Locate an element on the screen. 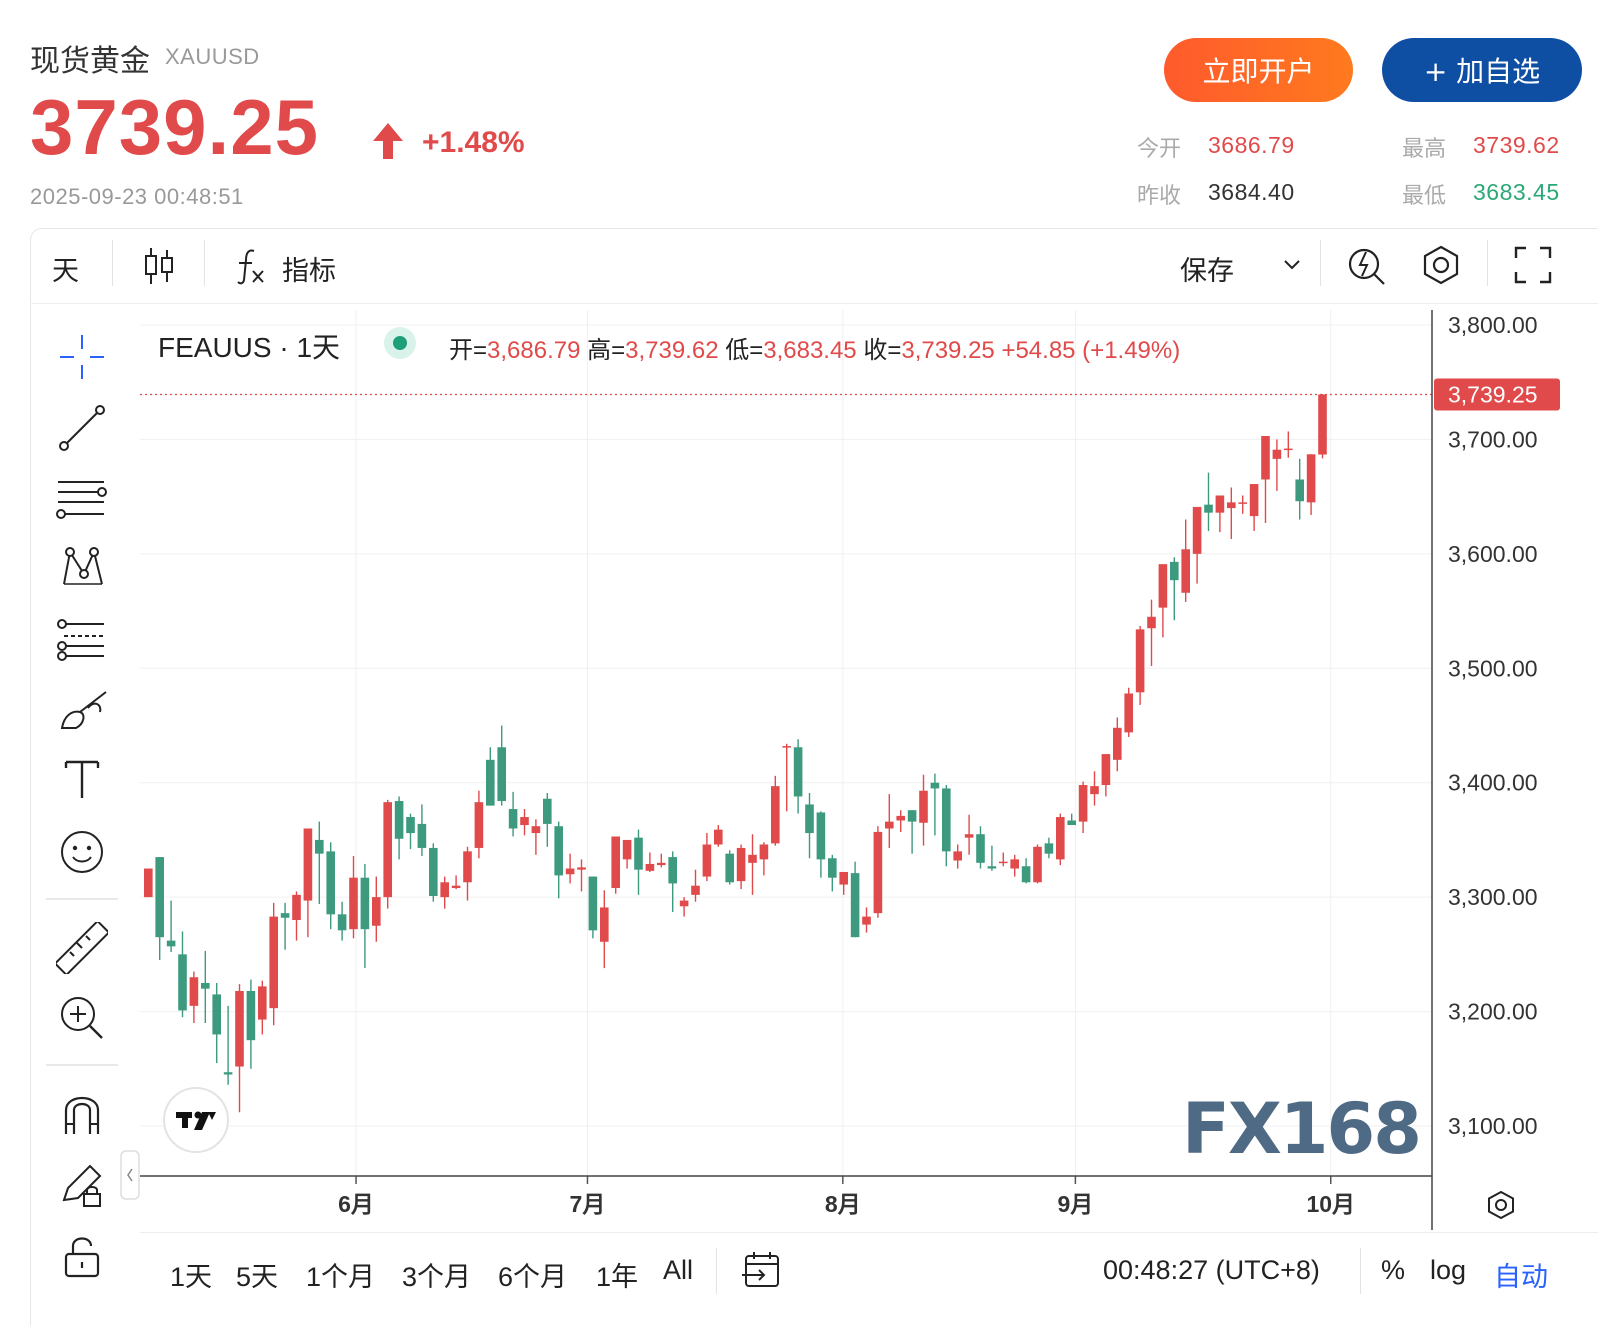 This screenshot has height=1326, width=1598. legend-open-label: 开= is located at coordinates (468, 350).